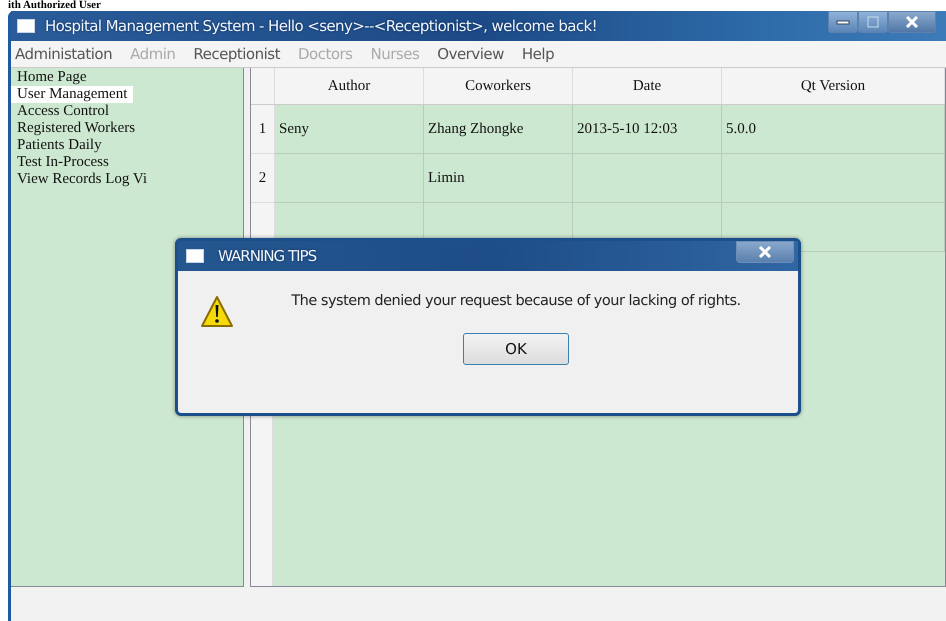  I want to click on minimize-icon, so click(843, 22).